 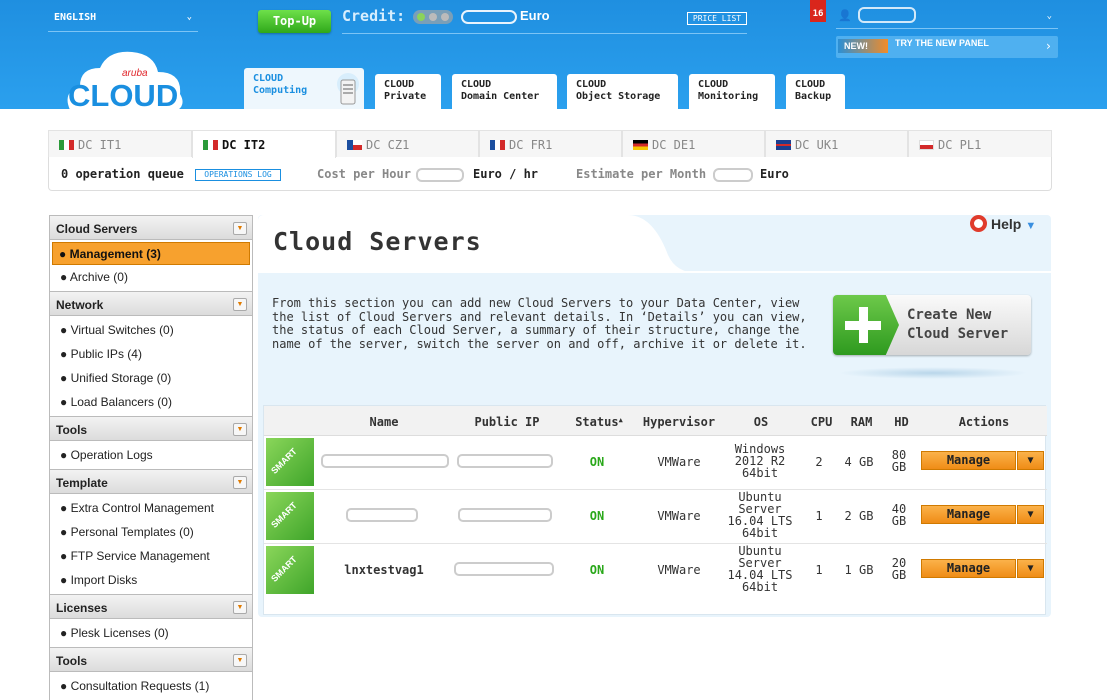 I want to click on col-os: OS, so click(x=761, y=422).